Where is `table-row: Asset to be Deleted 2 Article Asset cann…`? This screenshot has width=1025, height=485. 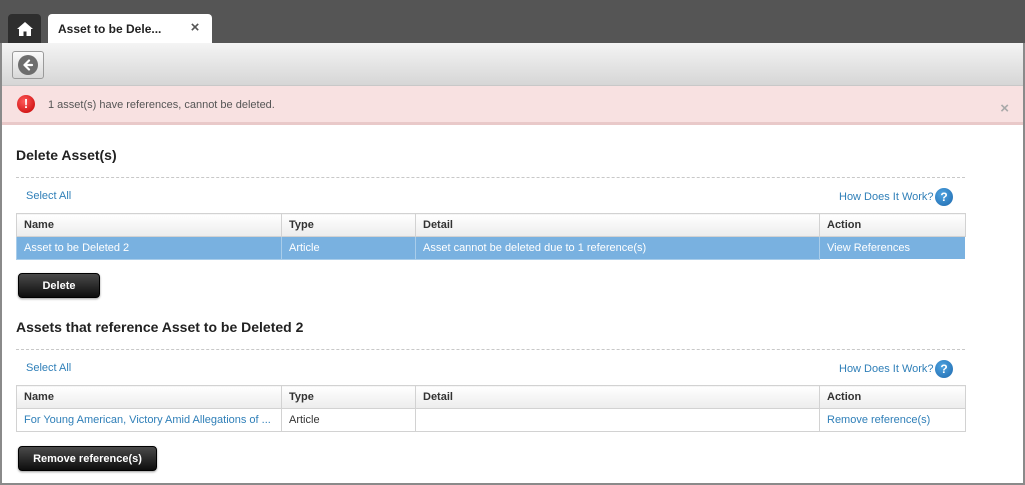 table-row: Asset to be Deleted 2 Article Asset cann… is located at coordinates (491, 248).